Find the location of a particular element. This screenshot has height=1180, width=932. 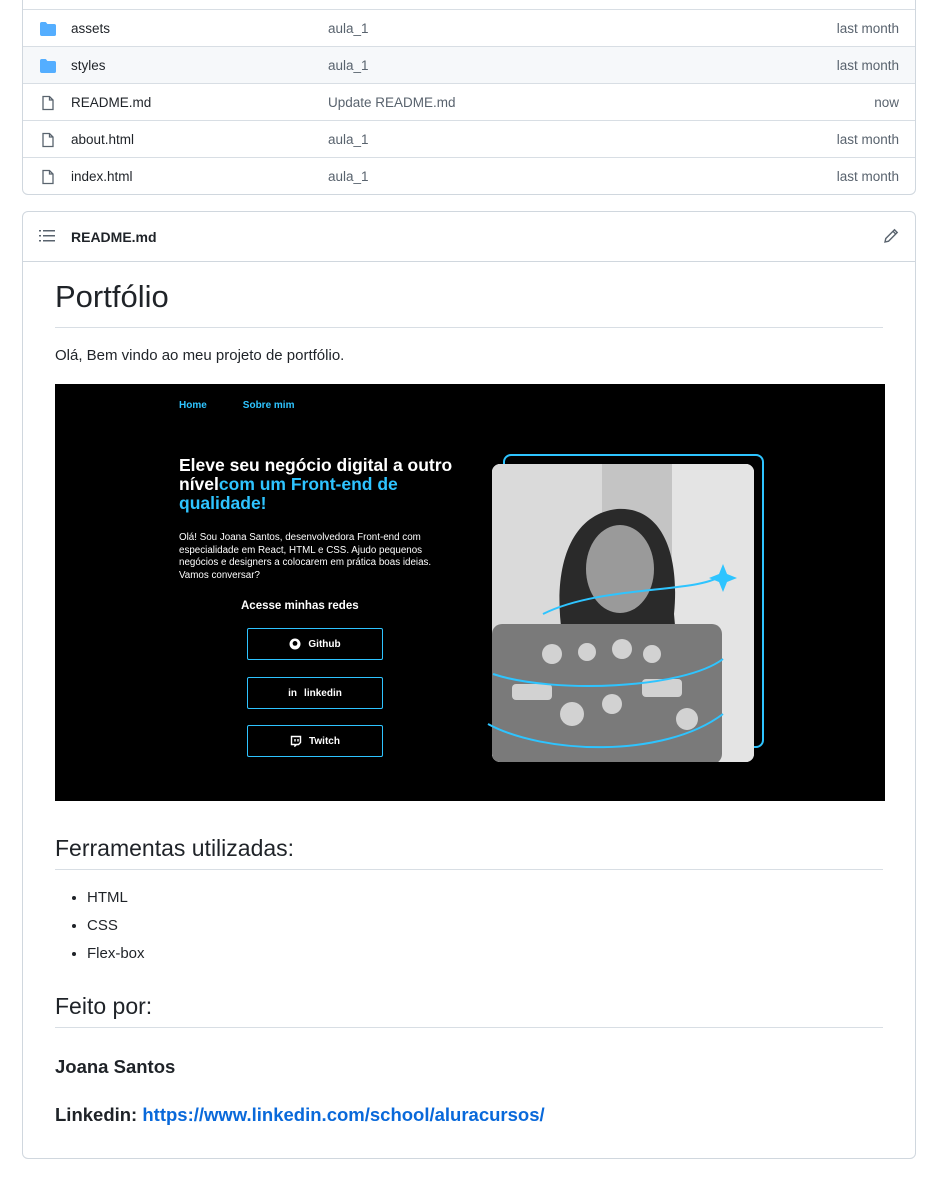

list-item: CSS is located at coordinates (116, 930).